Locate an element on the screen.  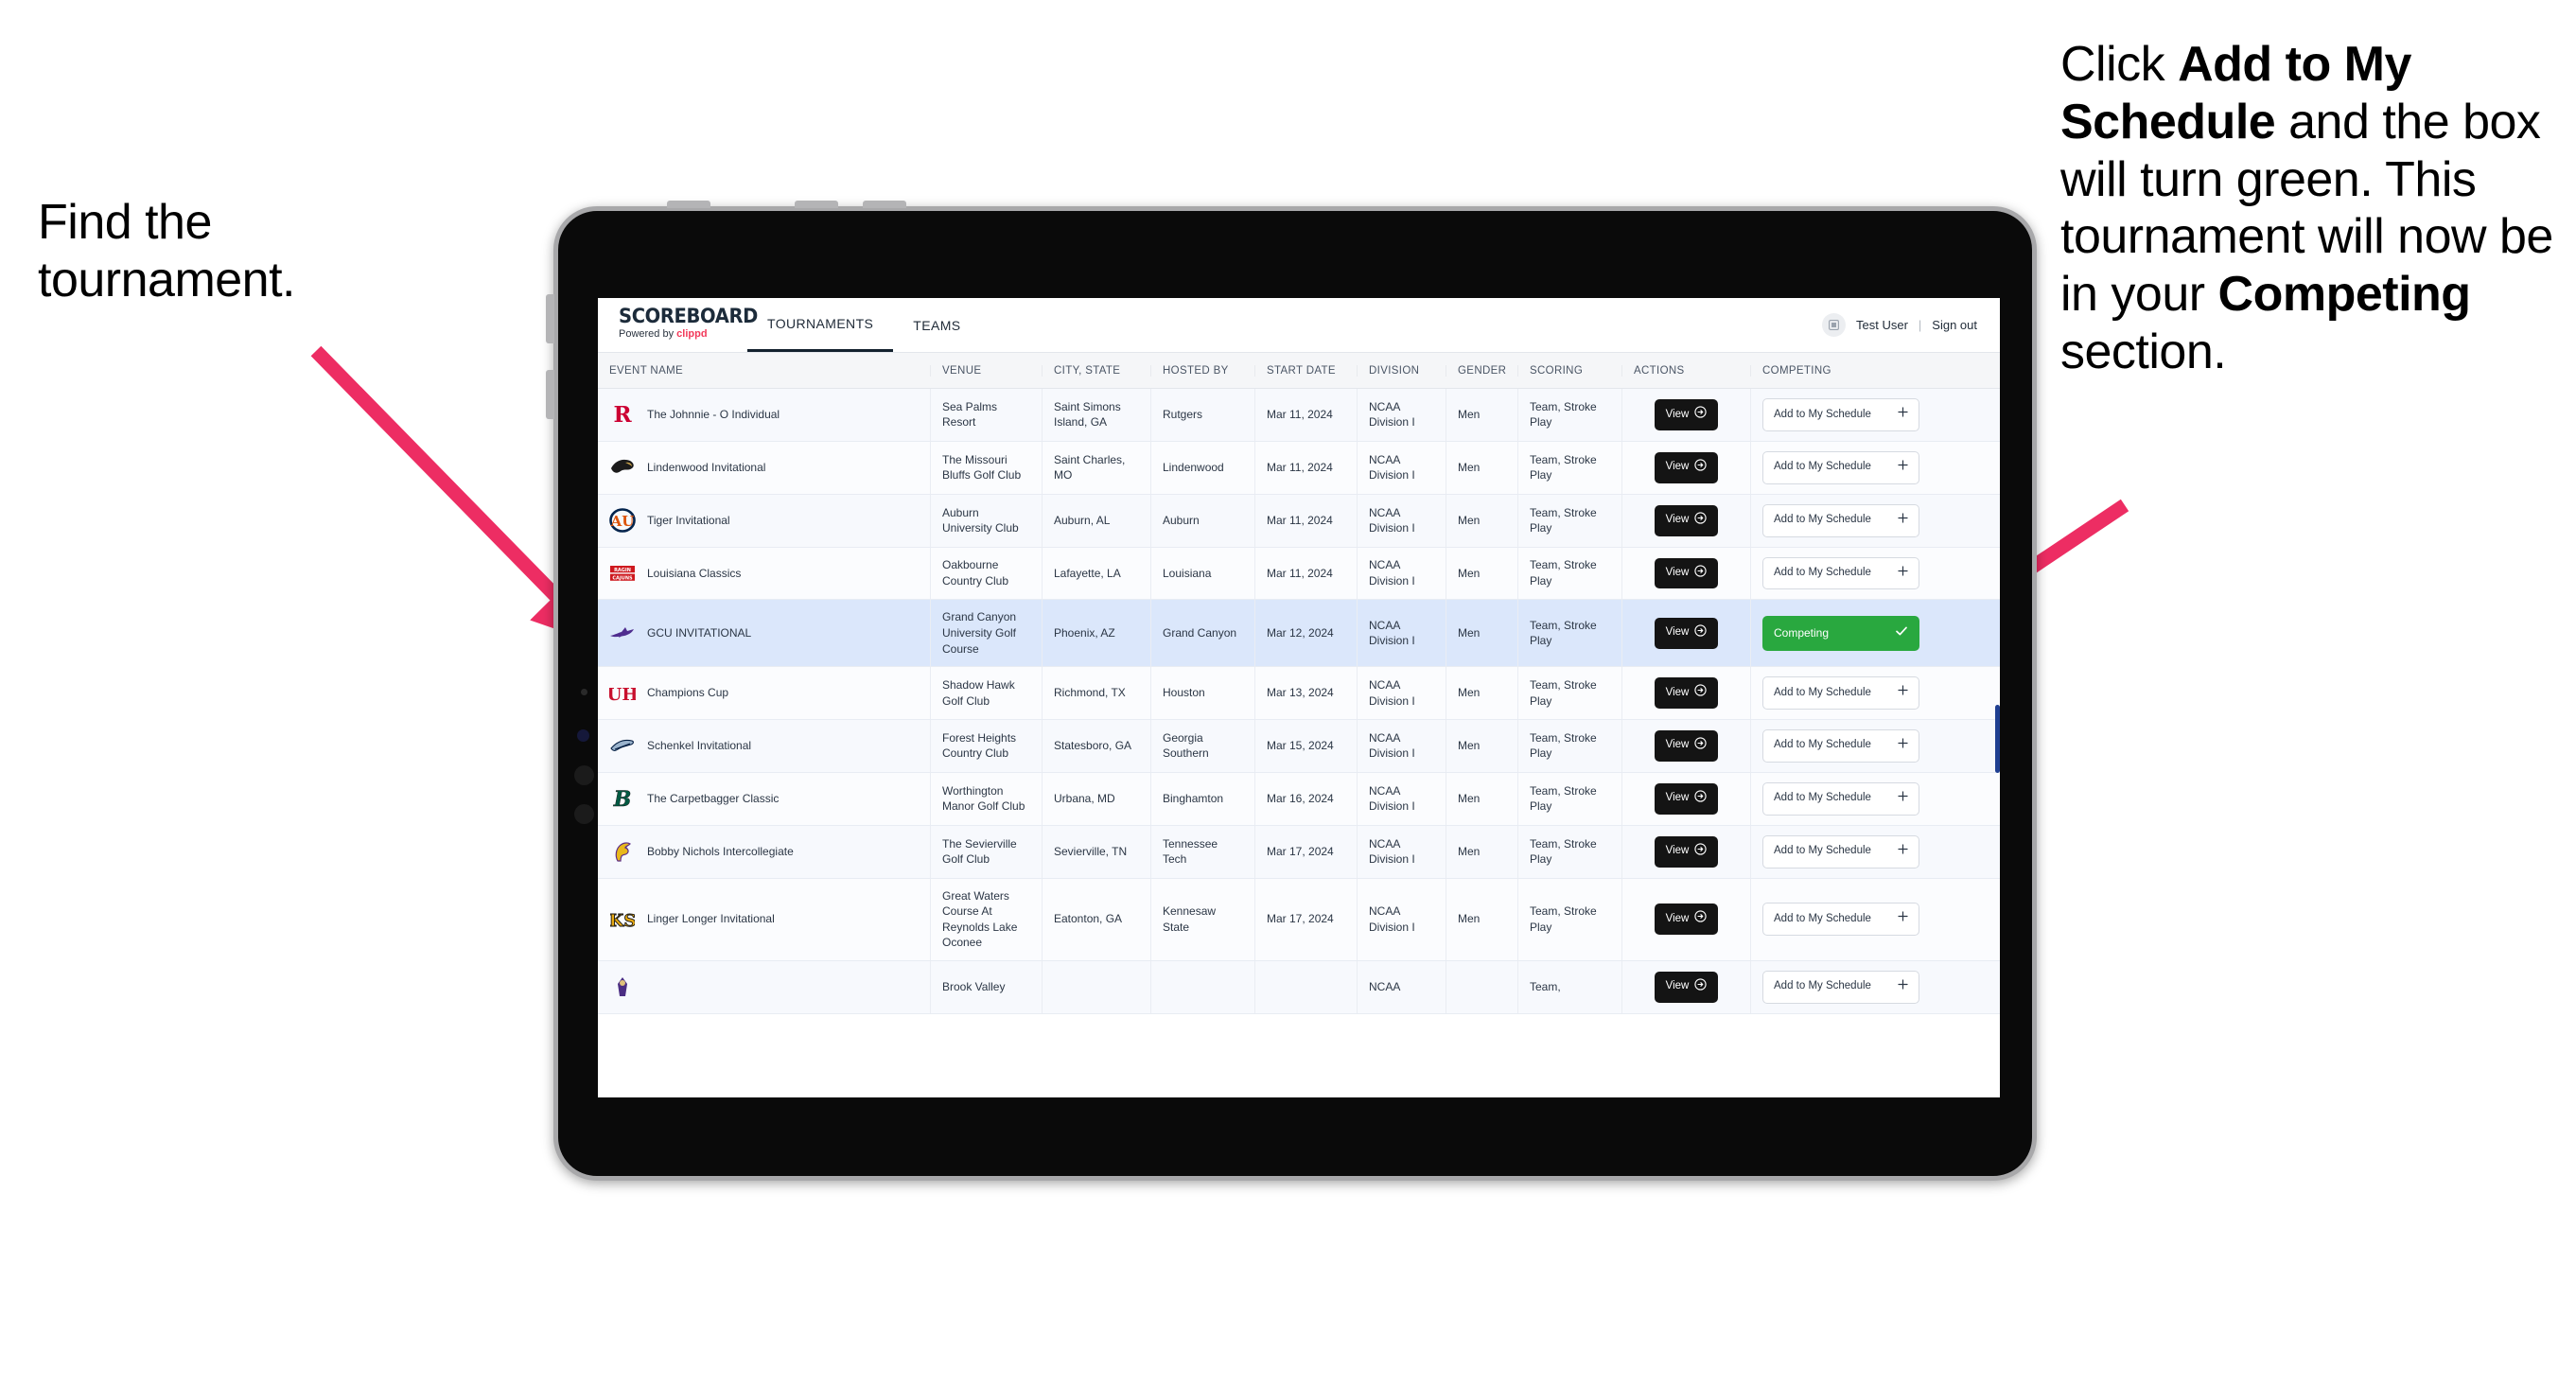
column-header-division: DIVISION is located at coordinates (1402, 370).